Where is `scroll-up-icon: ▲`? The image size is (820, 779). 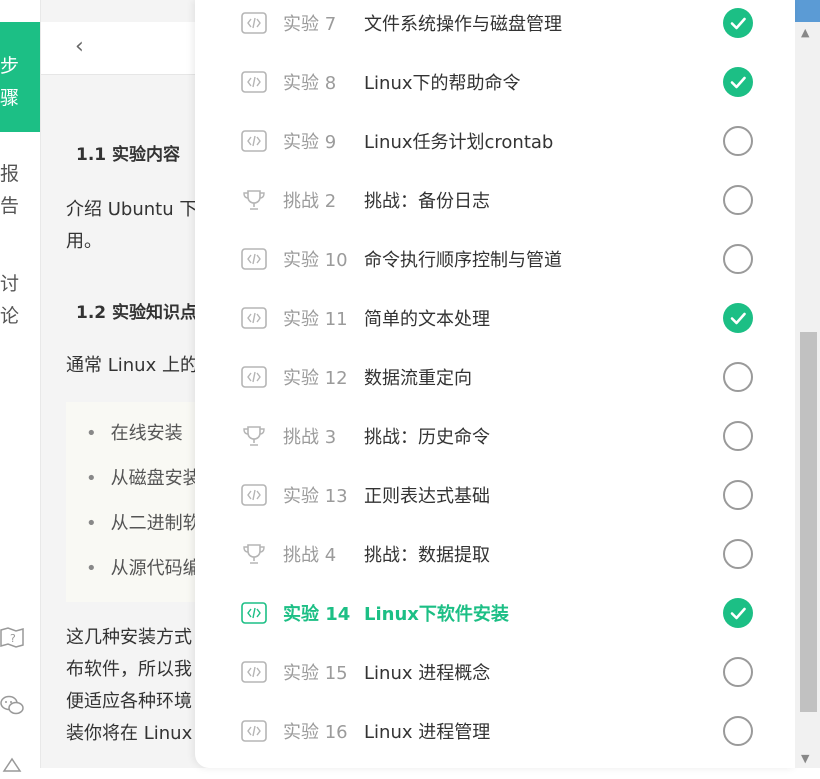 scroll-up-icon: ▲ is located at coordinates (805, 32).